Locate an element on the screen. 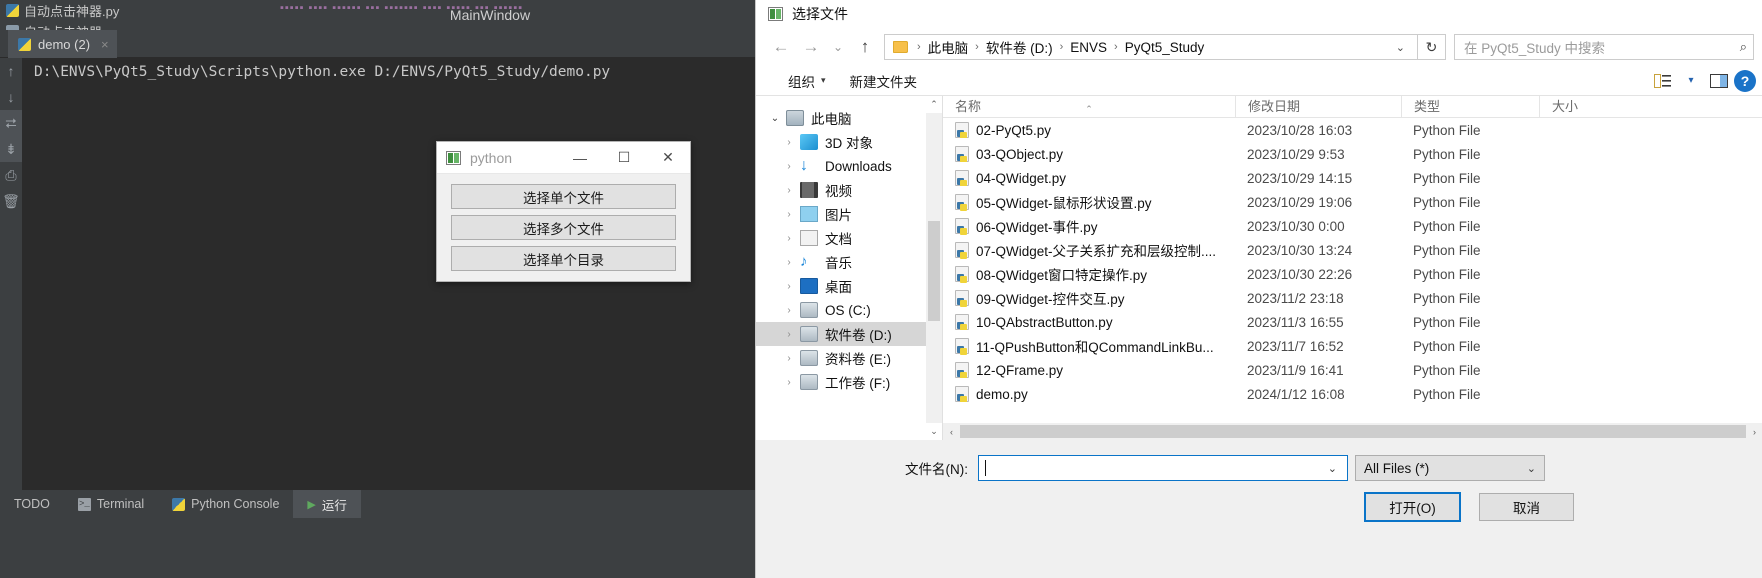  table-row: demo.py 2024/1/12 16:08 Python File is located at coordinates (1352, 394).